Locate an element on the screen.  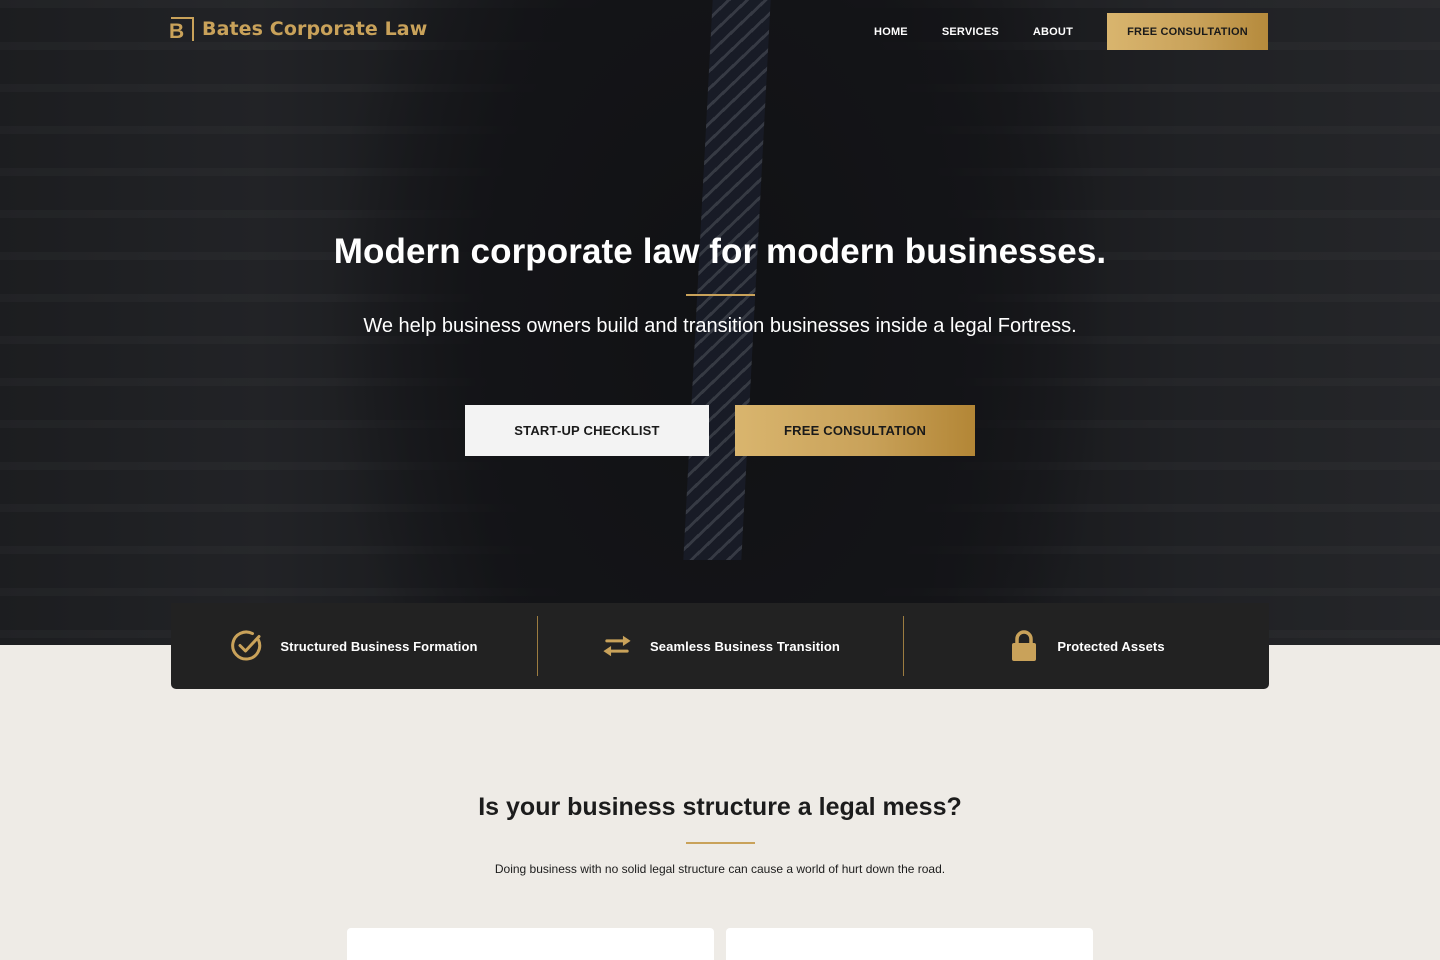
nav-item-home: HOME is located at coordinates (891, 32).